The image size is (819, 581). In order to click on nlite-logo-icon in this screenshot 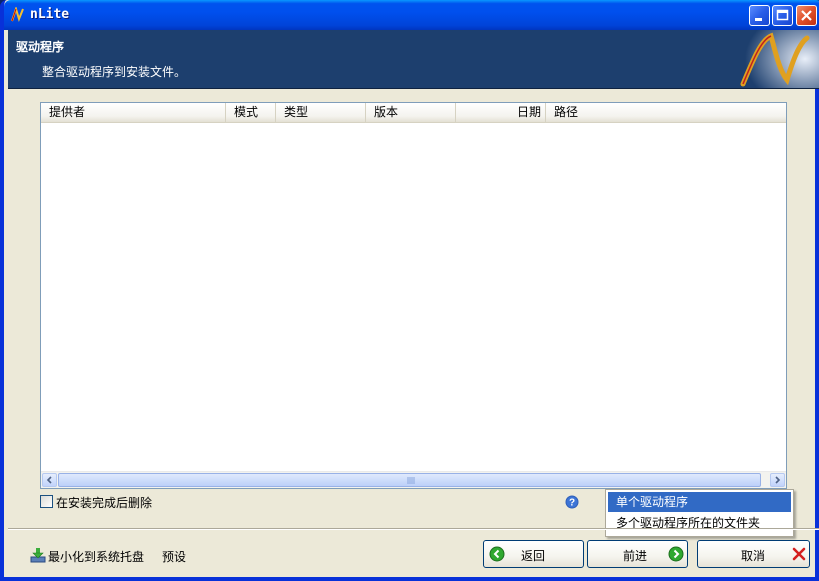, I will do `click(17, 15)`.